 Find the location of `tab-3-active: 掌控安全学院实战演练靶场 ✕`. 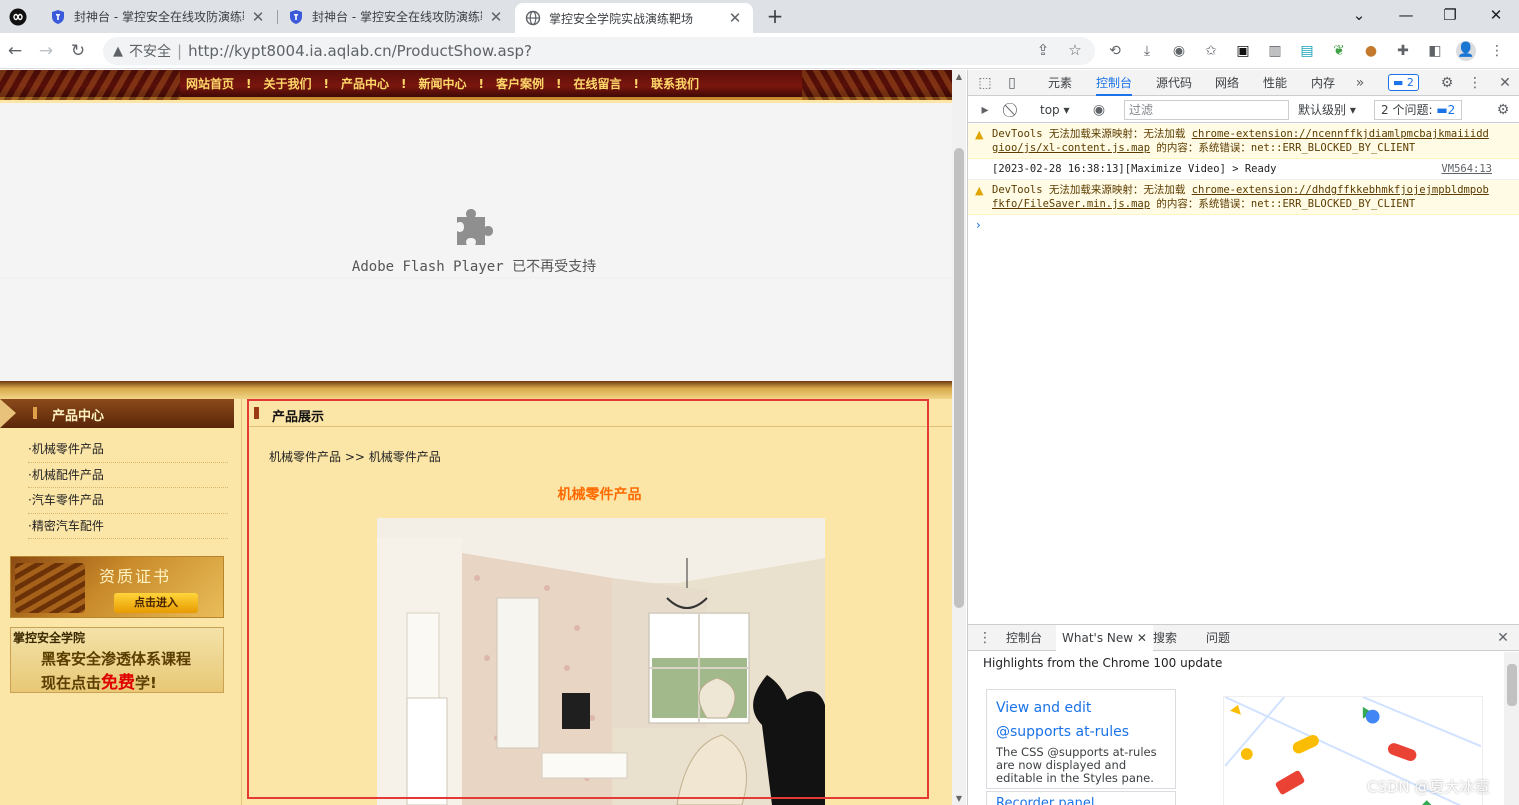

tab-3-active: 掌控安全学院实战演练靶场 ✕ is located at coordinates (634, 18).